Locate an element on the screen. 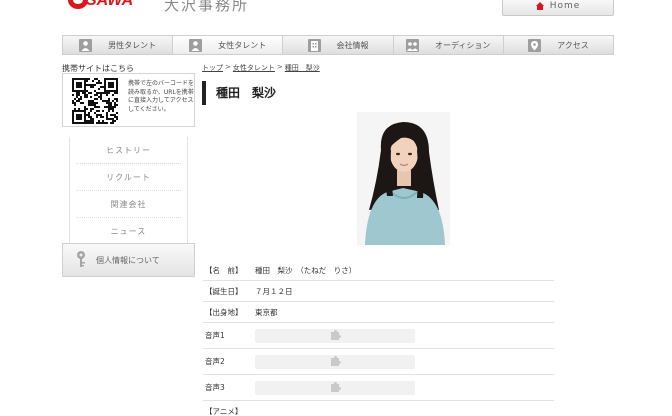  nav-label: オーディション is located at coordinates (462, 45).